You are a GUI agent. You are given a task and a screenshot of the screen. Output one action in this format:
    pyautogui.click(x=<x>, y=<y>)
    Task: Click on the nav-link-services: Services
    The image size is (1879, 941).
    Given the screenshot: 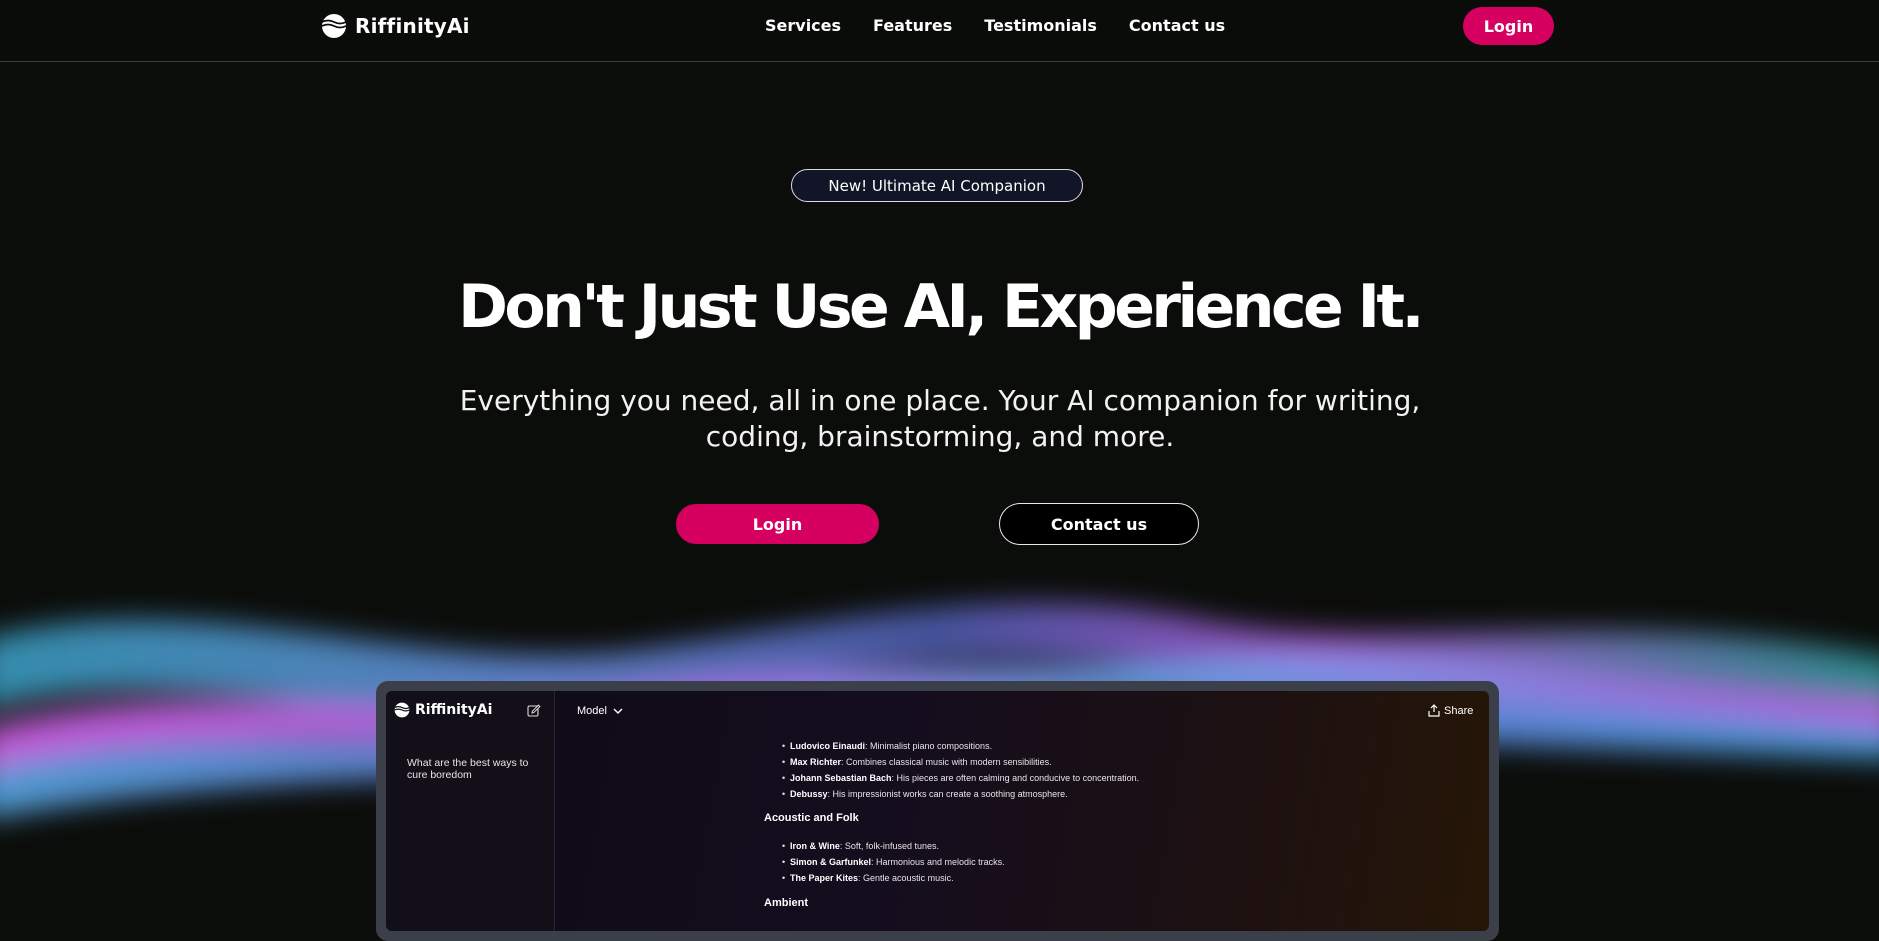 What is the action you would take?
    pyautogui.click(x=803, y=25)
    